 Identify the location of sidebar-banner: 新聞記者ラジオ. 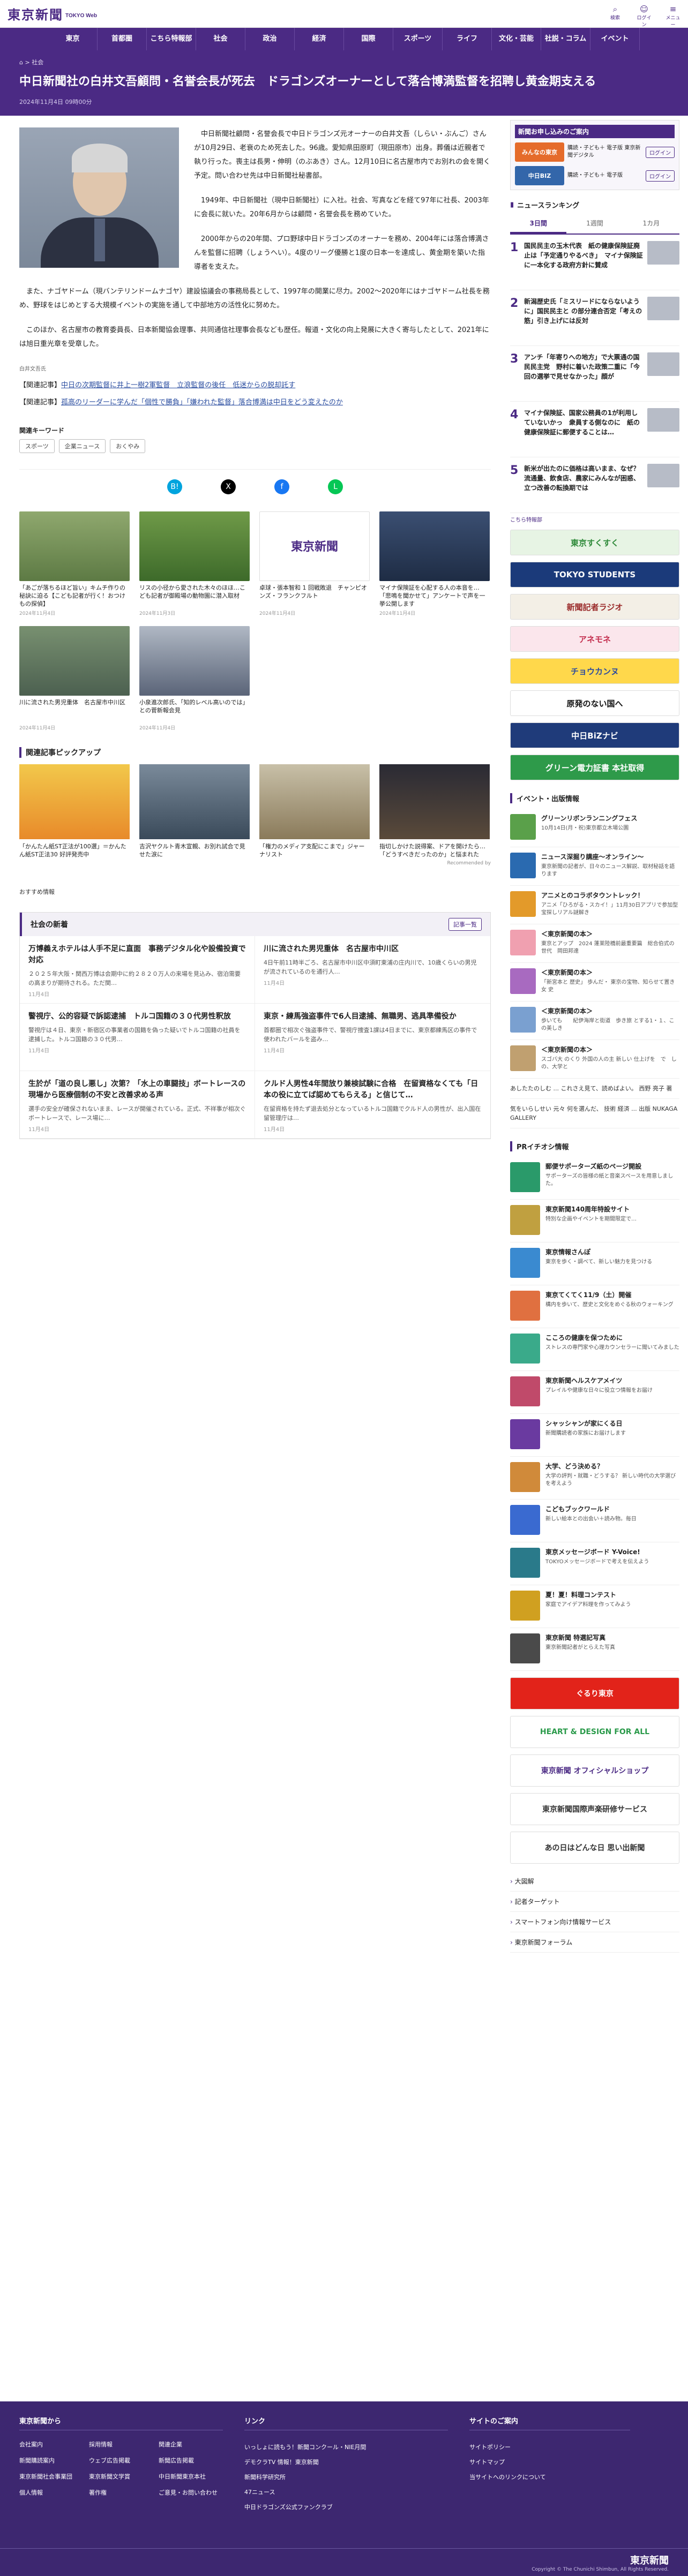
(594, 607).